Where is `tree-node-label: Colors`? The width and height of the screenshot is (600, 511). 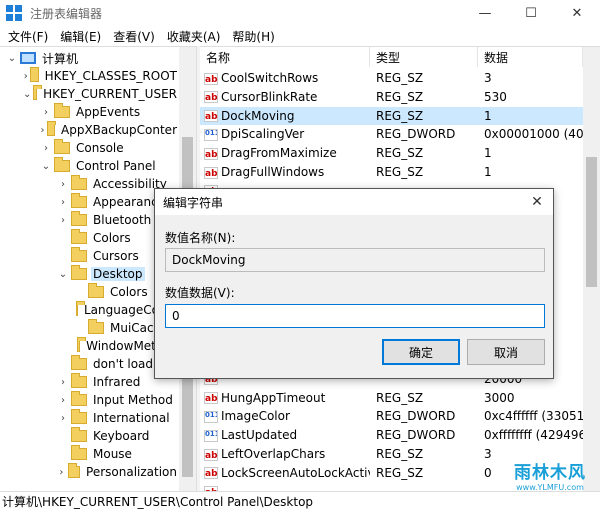 tree-node-label: Colors is located at coordinates (112, 238).